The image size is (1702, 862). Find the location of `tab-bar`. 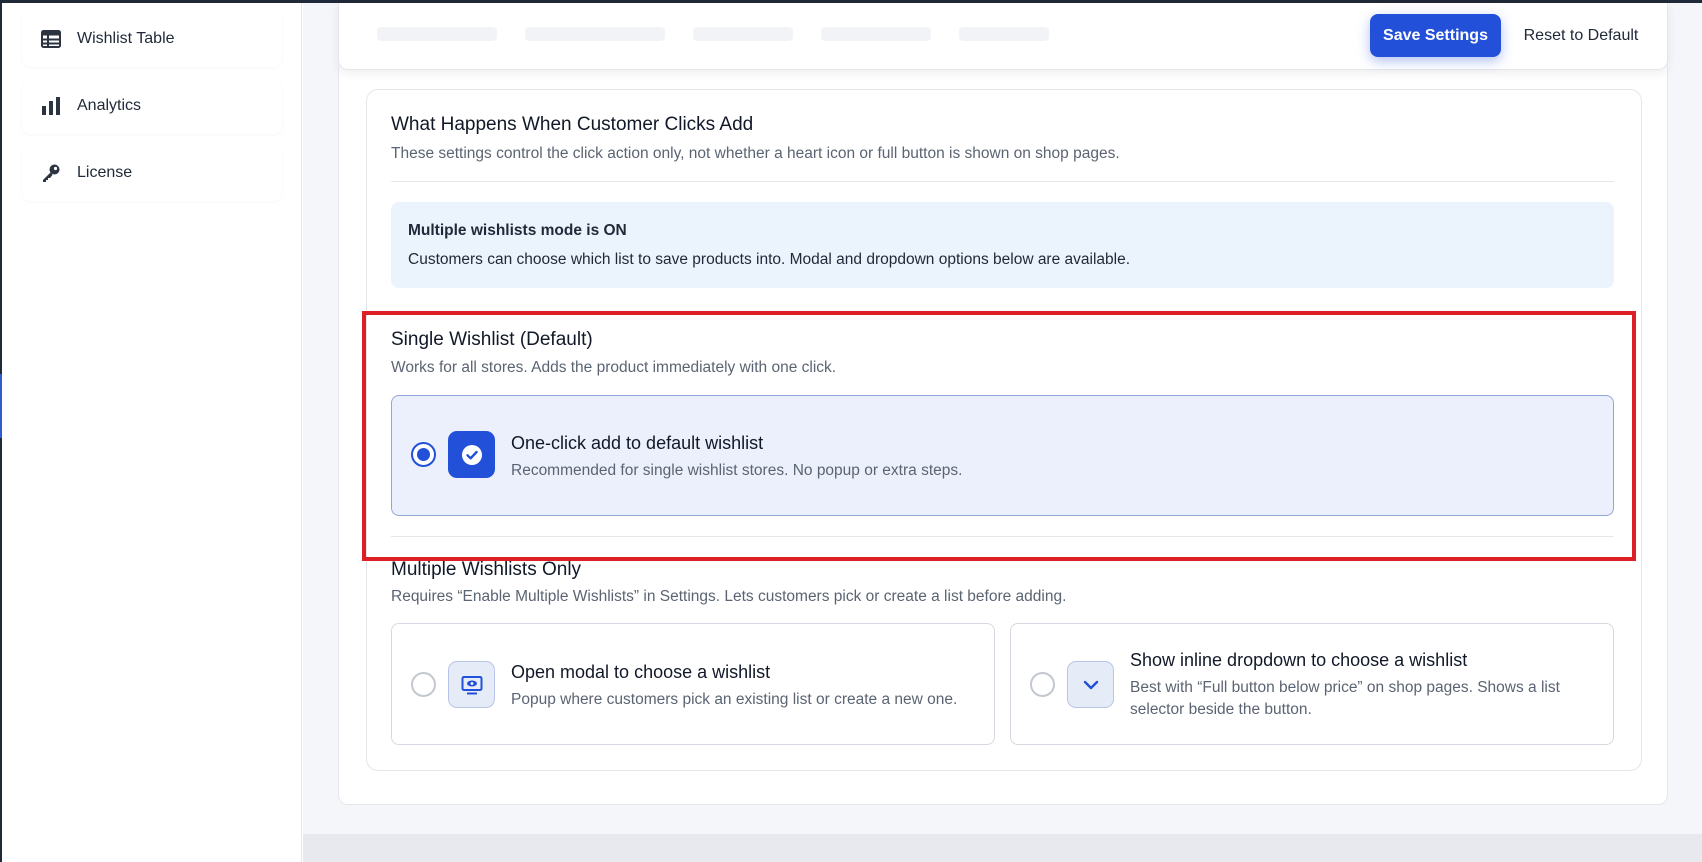

tab-bar is located at coordinates (713, 34).